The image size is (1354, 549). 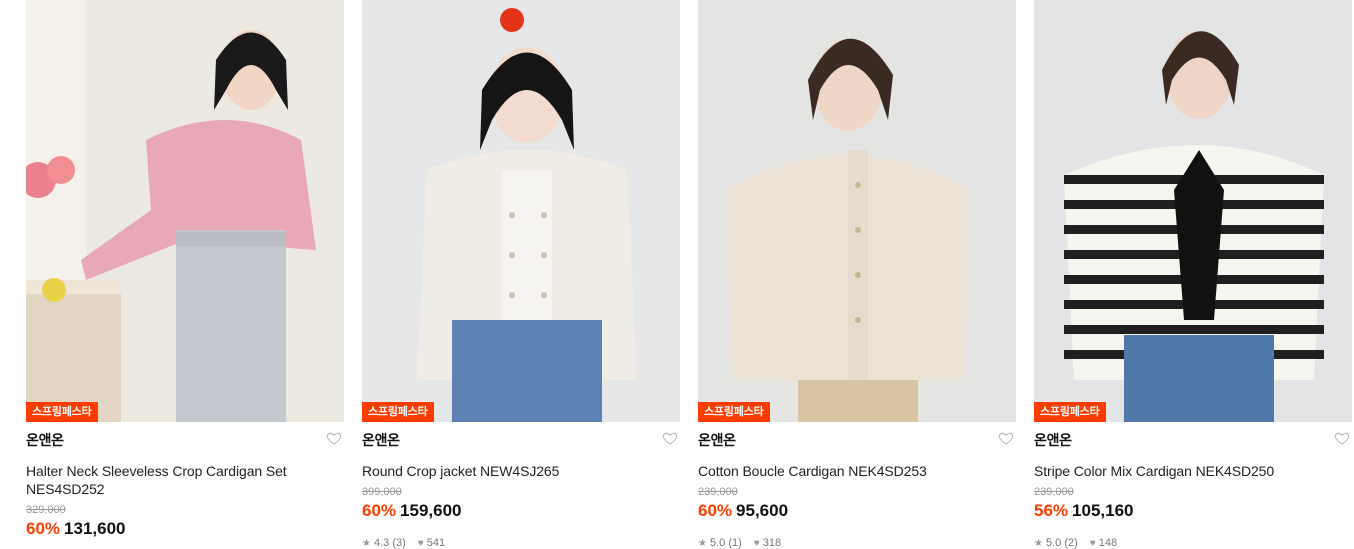 What do you see at coordinates (1051, 510) in the screenshot?
I see `discount-rate: 56%` at bounding box center [1051, 510].